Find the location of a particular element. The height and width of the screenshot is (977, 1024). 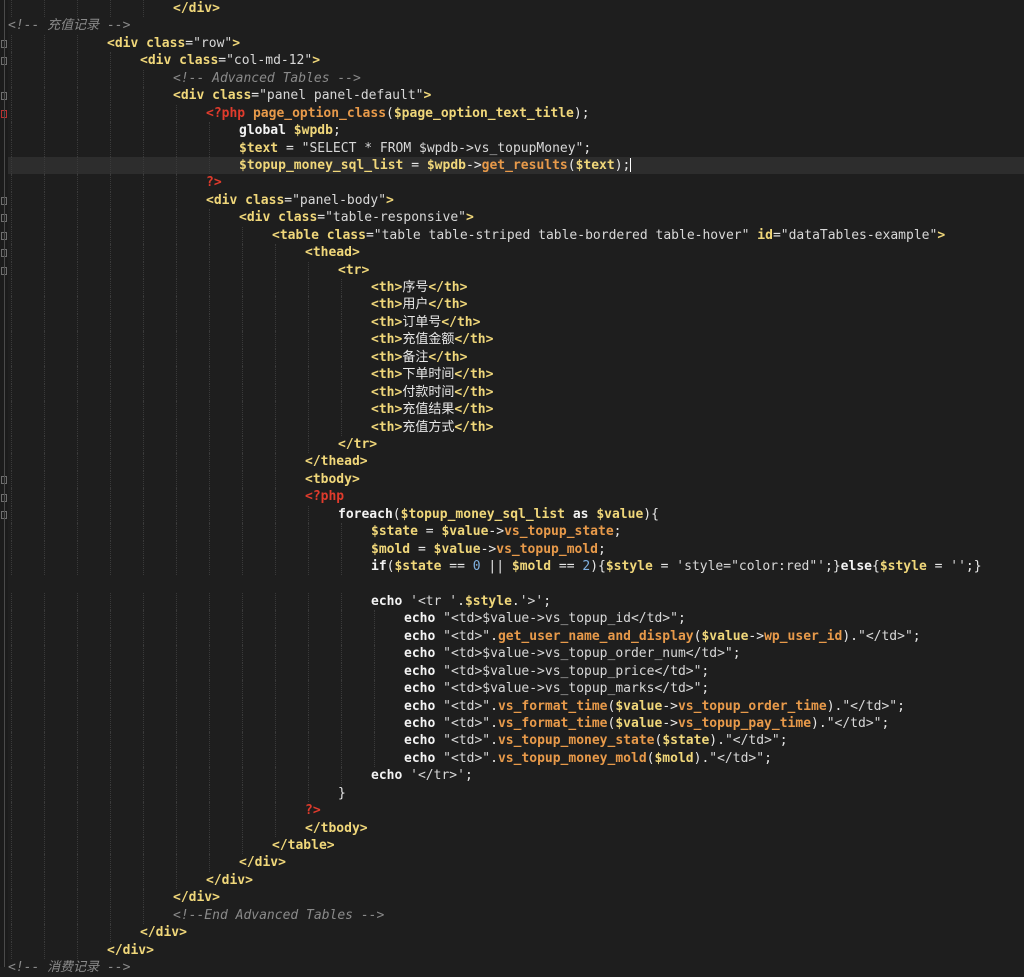

code-token-plain: . is located at coordinates (515, 601).